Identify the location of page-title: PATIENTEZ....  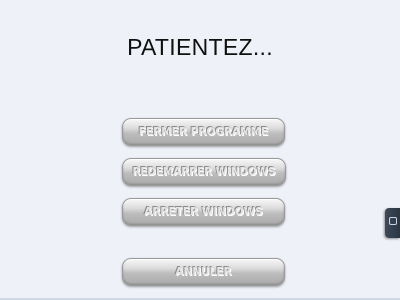
(200, 47).